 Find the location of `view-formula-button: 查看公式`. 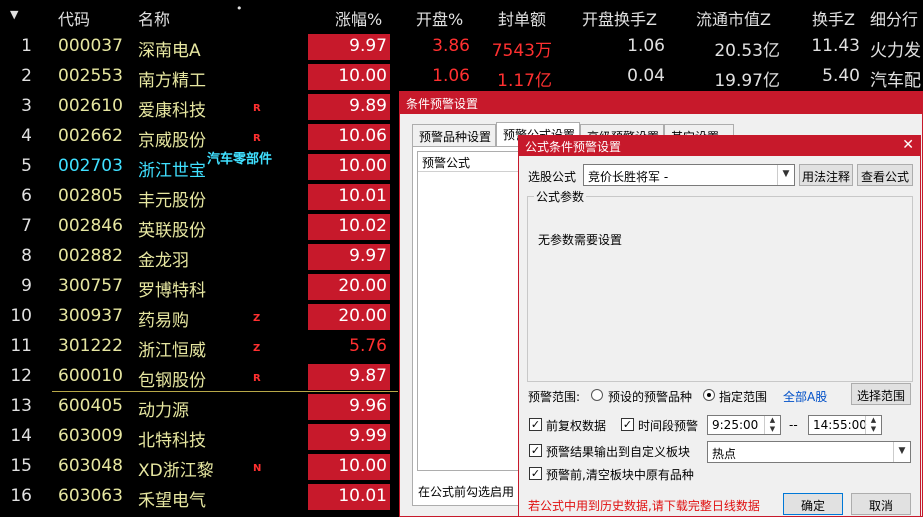

view-formula-button: 查看公式 is located at coordinates (885, 175).